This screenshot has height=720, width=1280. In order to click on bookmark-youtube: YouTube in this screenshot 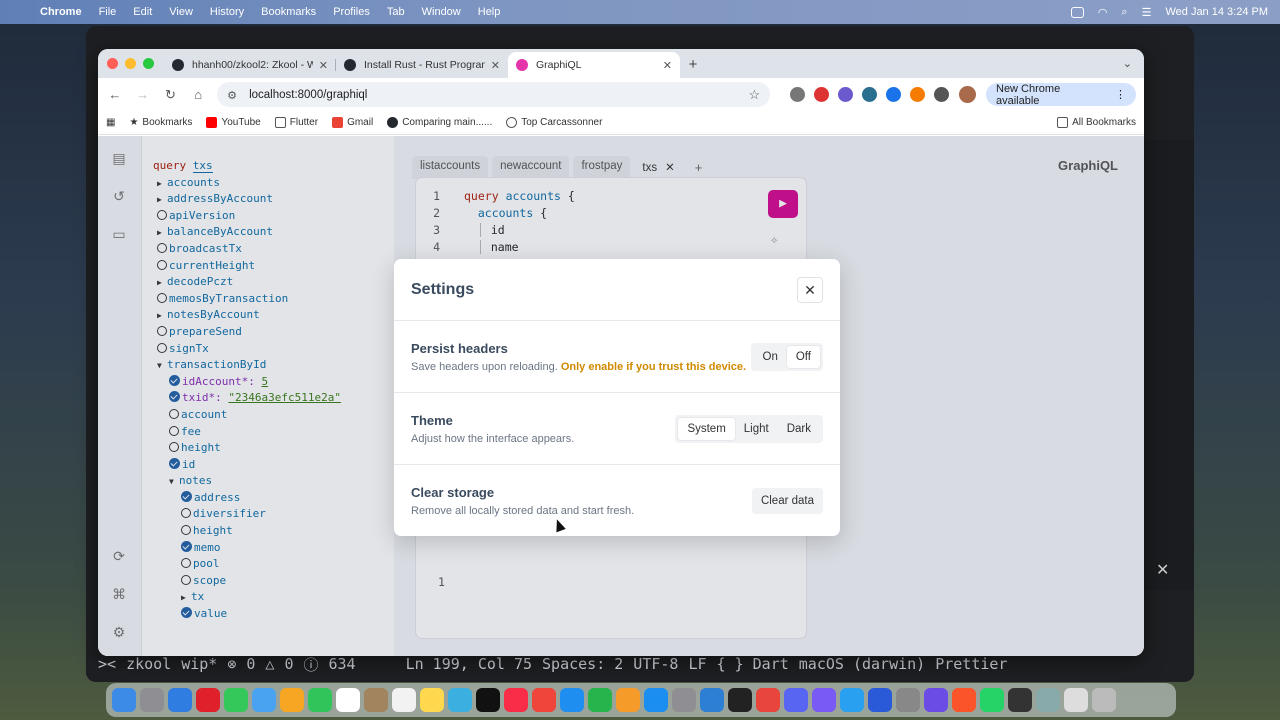, I will do `click(233, 122)`.